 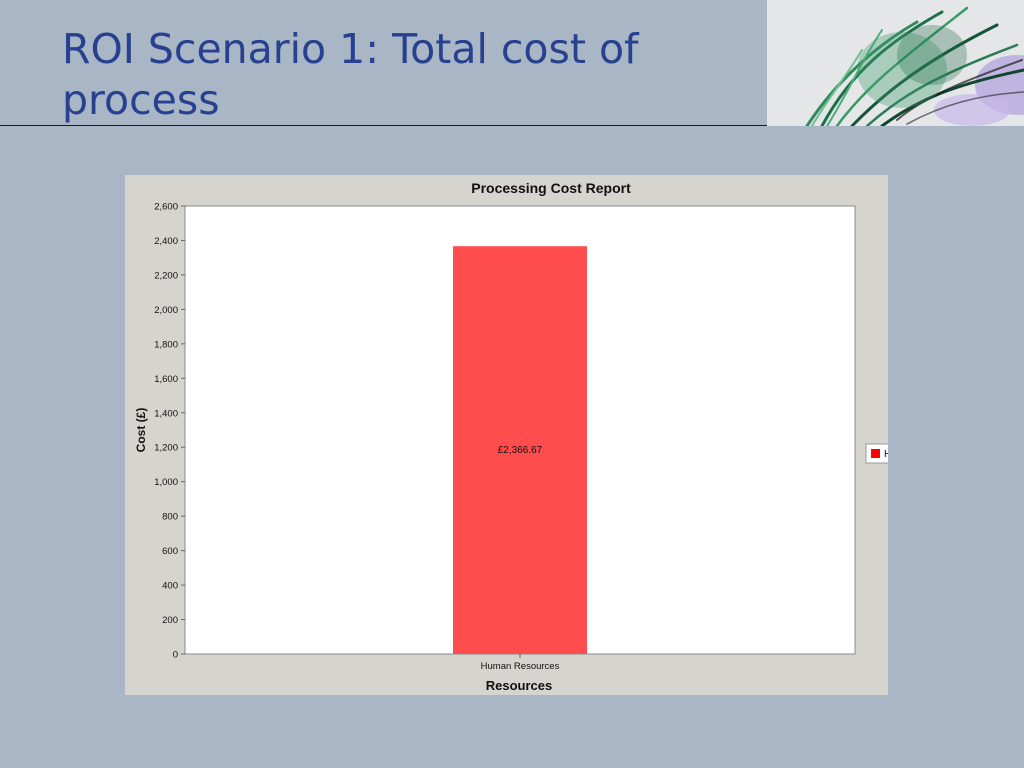 What do you see at coordinates (141, 430) in the screenshot?
I see `y-axis-label: Cost (£)` at bounding box center [141, 430].